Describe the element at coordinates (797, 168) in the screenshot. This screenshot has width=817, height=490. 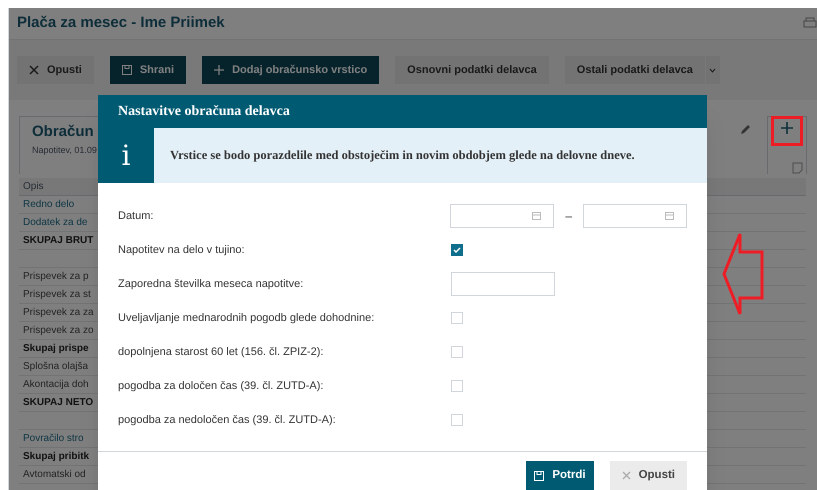
I see `note-icon` at that location.